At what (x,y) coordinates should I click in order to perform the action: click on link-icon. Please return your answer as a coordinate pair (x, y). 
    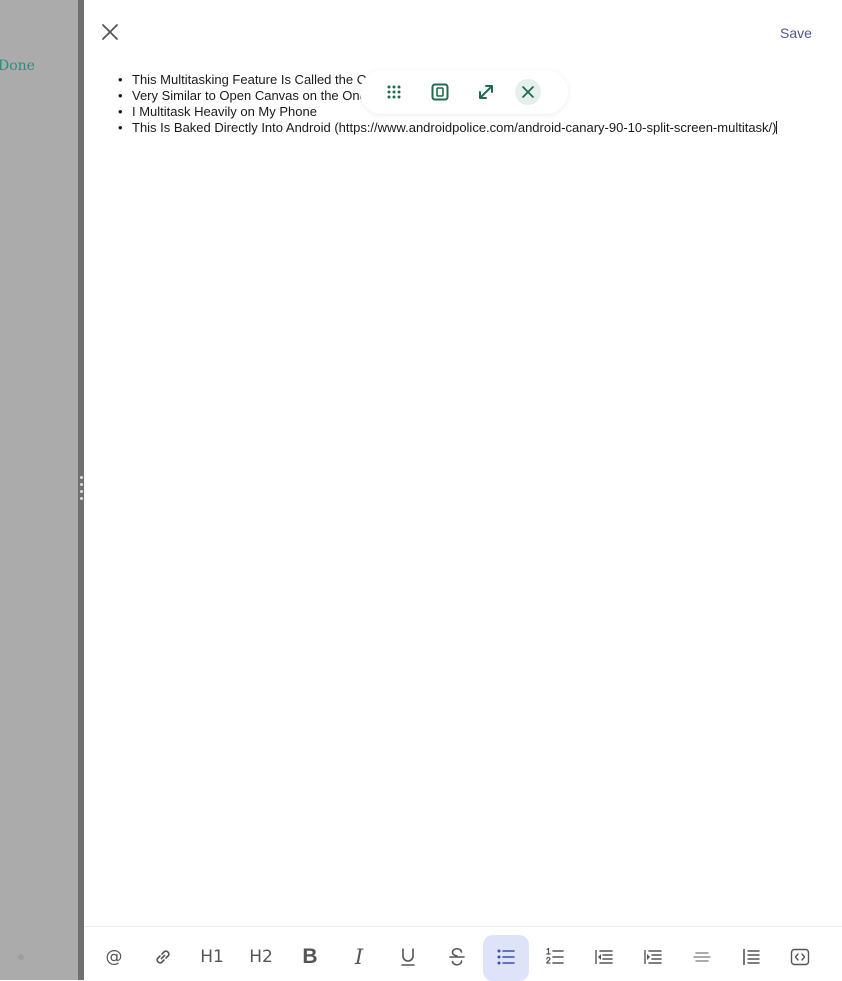
    Looking at the image, I should click on (163, 957).